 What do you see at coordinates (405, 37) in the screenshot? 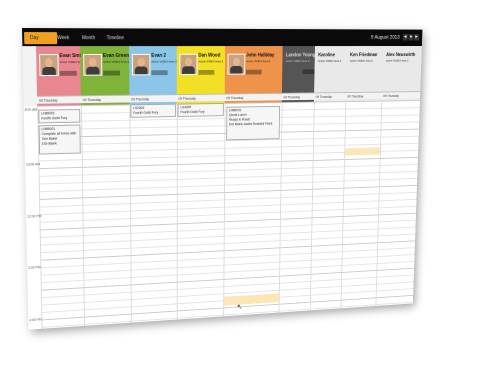
I see `prev-day-button: ◄` at bounding box center [405, 37].